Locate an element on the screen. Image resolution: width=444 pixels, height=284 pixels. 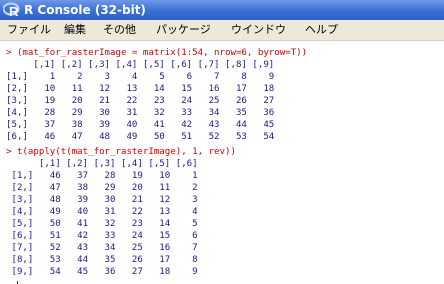
menu-bar: ファイル 編集 その他 パッケージ ウインドウ ヘルプ is located at coordinates (222, 30).